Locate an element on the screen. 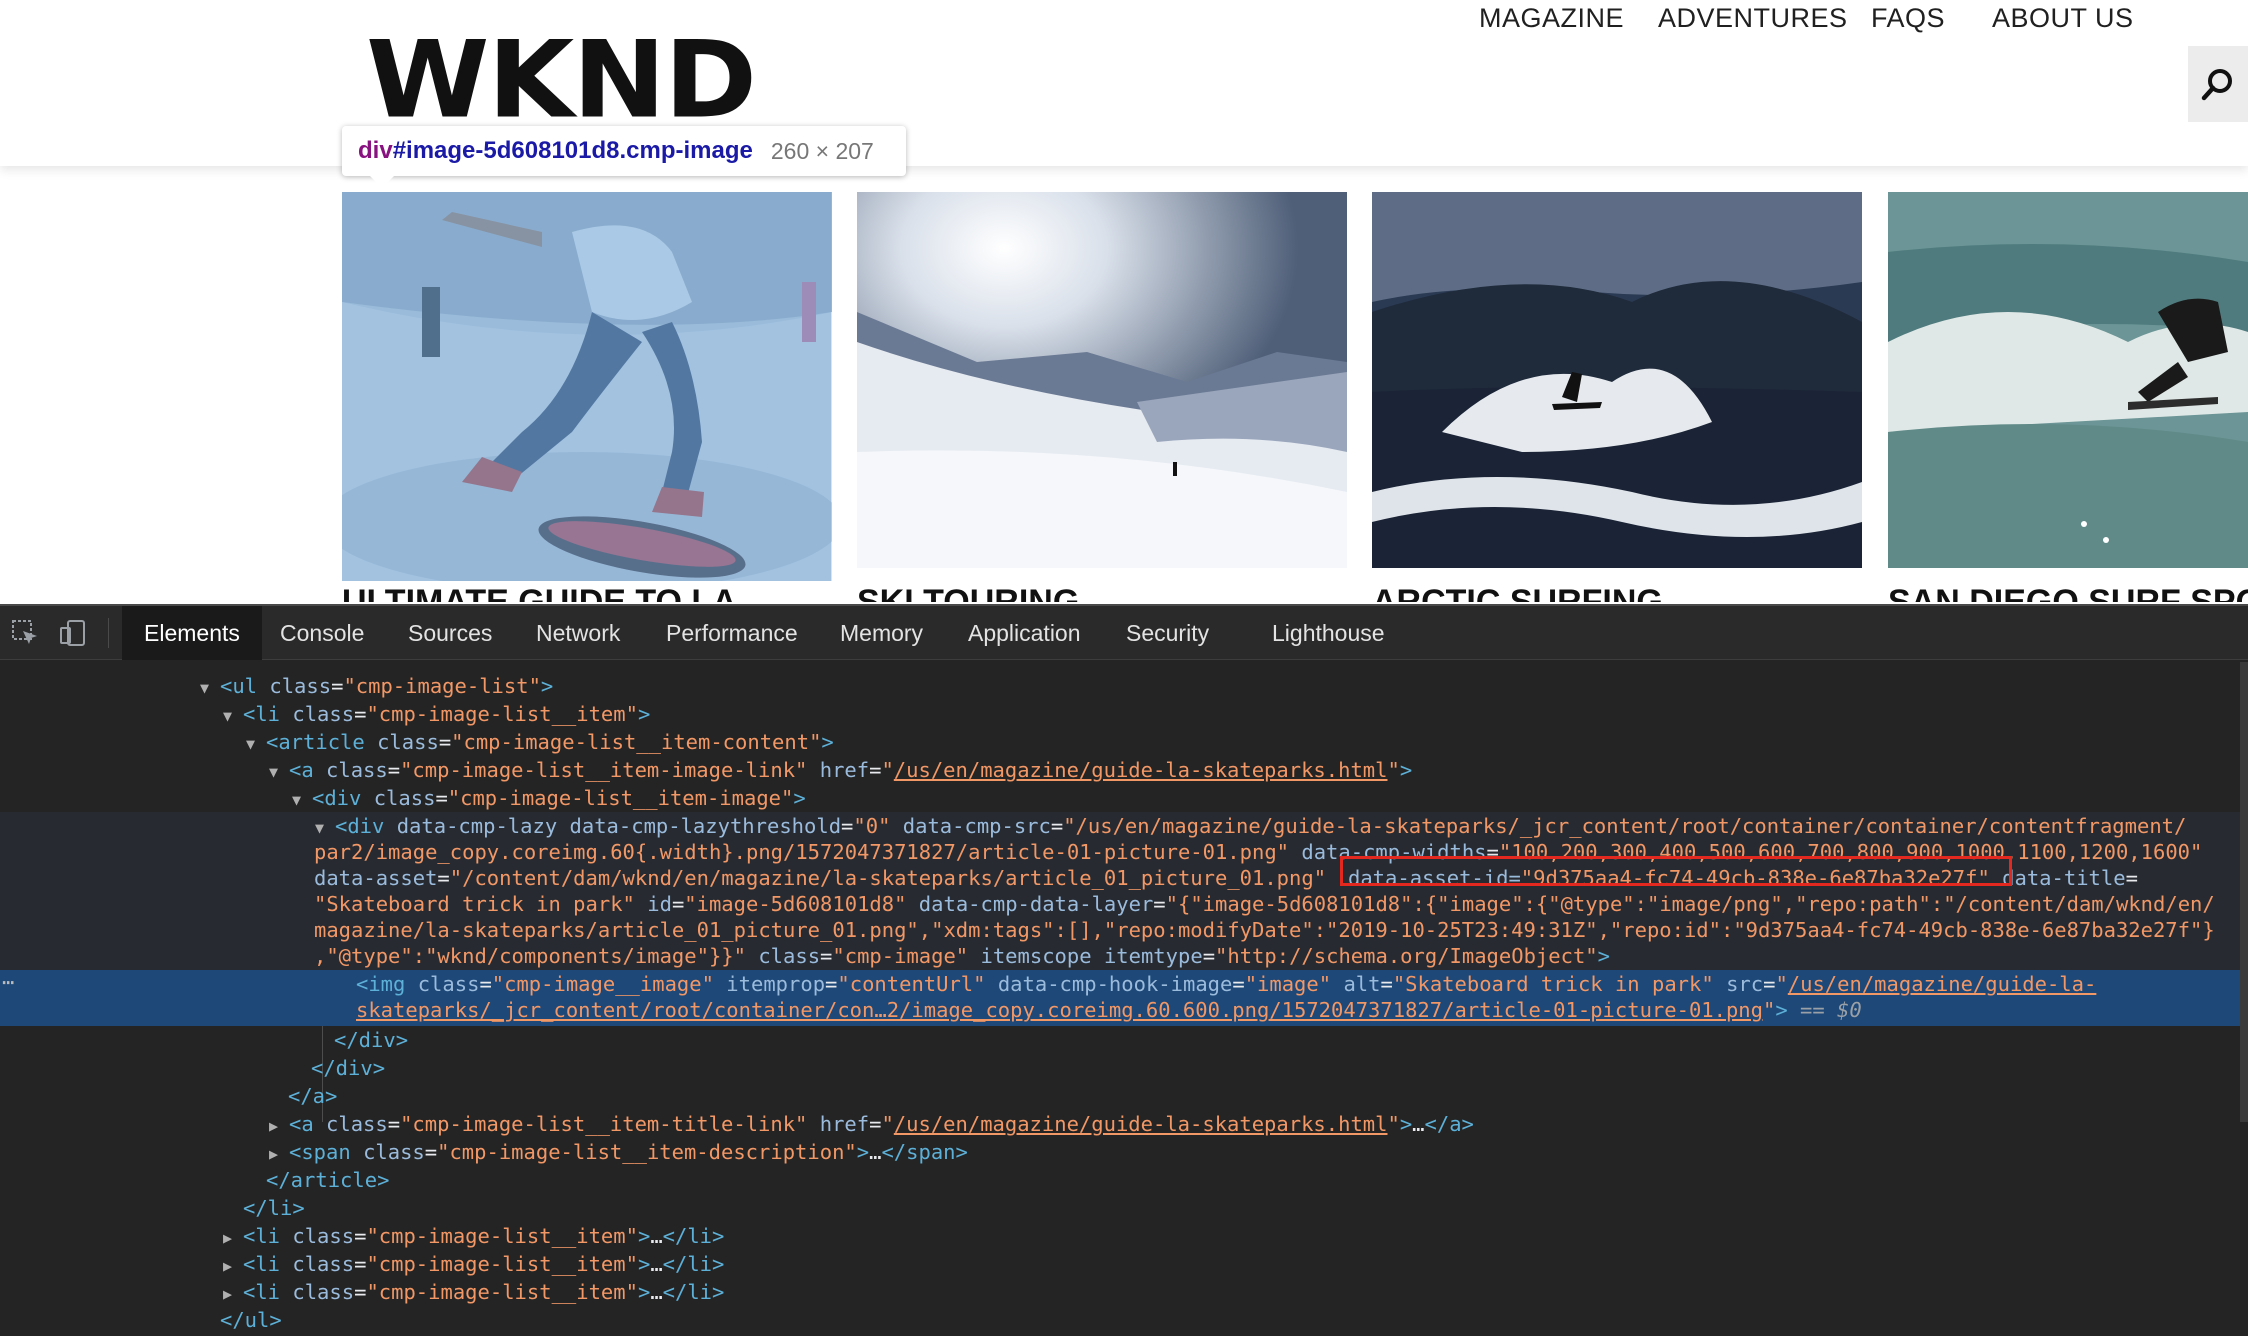 The height and width of the screenshot is (1336, 2248). inspector-element-highlight is located at coordinates (586, 386).